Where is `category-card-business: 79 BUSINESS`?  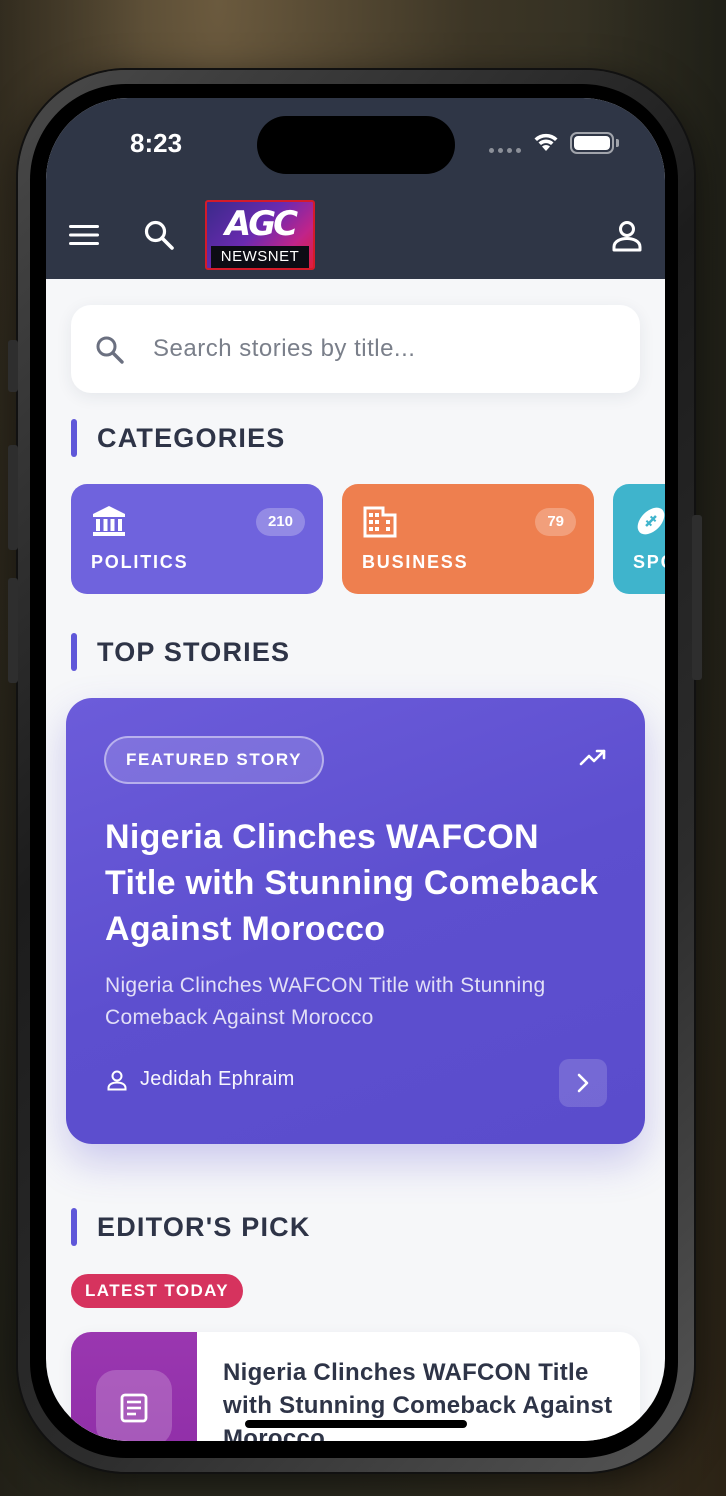 category-card-business: 79 BUSINESS is located at coordinates (468, 539).